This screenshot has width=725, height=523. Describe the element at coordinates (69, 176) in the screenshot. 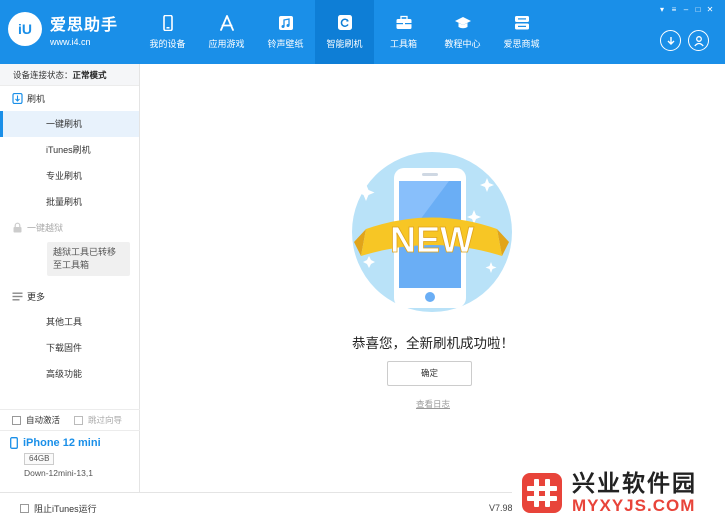

I see `sidebar-item-pro-flash: 专业刷机` at that location.